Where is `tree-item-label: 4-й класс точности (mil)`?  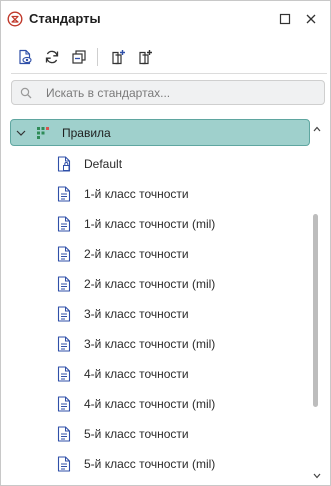 tree-item-label: 4-й класс точности (mil) is located at coordinates (150, 404).